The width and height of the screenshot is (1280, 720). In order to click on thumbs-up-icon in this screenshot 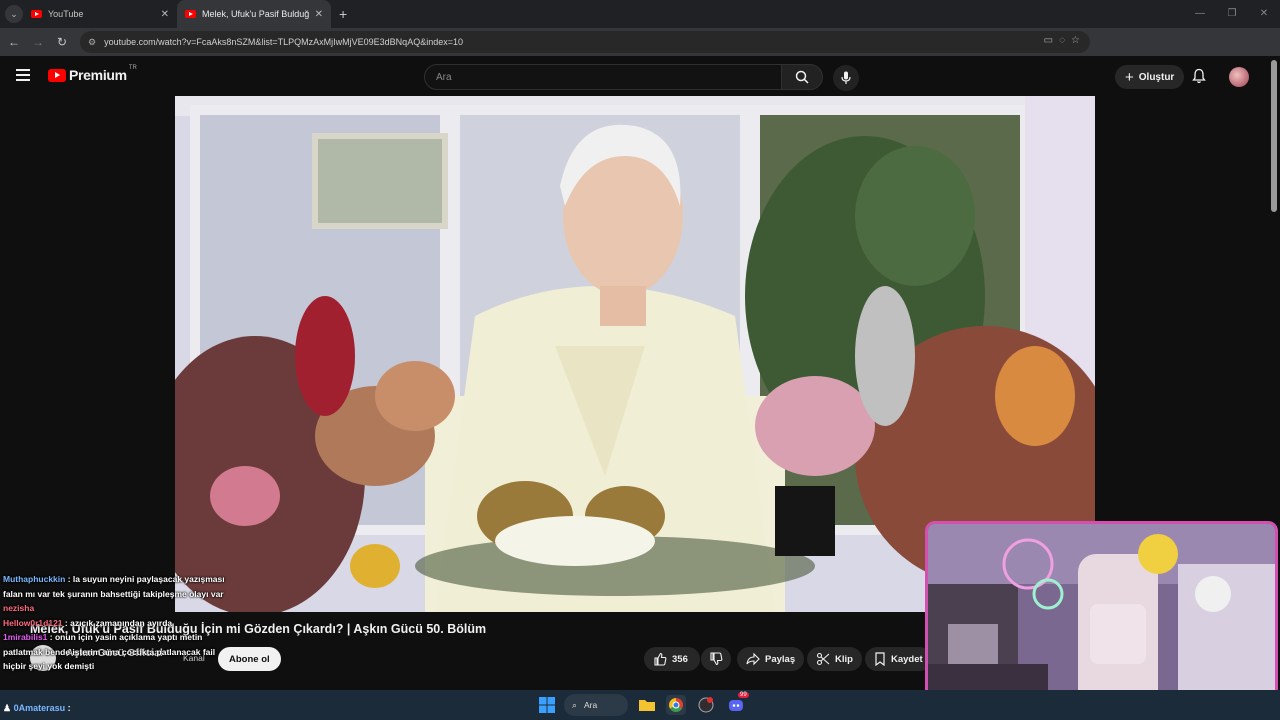, I will do `click(660, 659)`.